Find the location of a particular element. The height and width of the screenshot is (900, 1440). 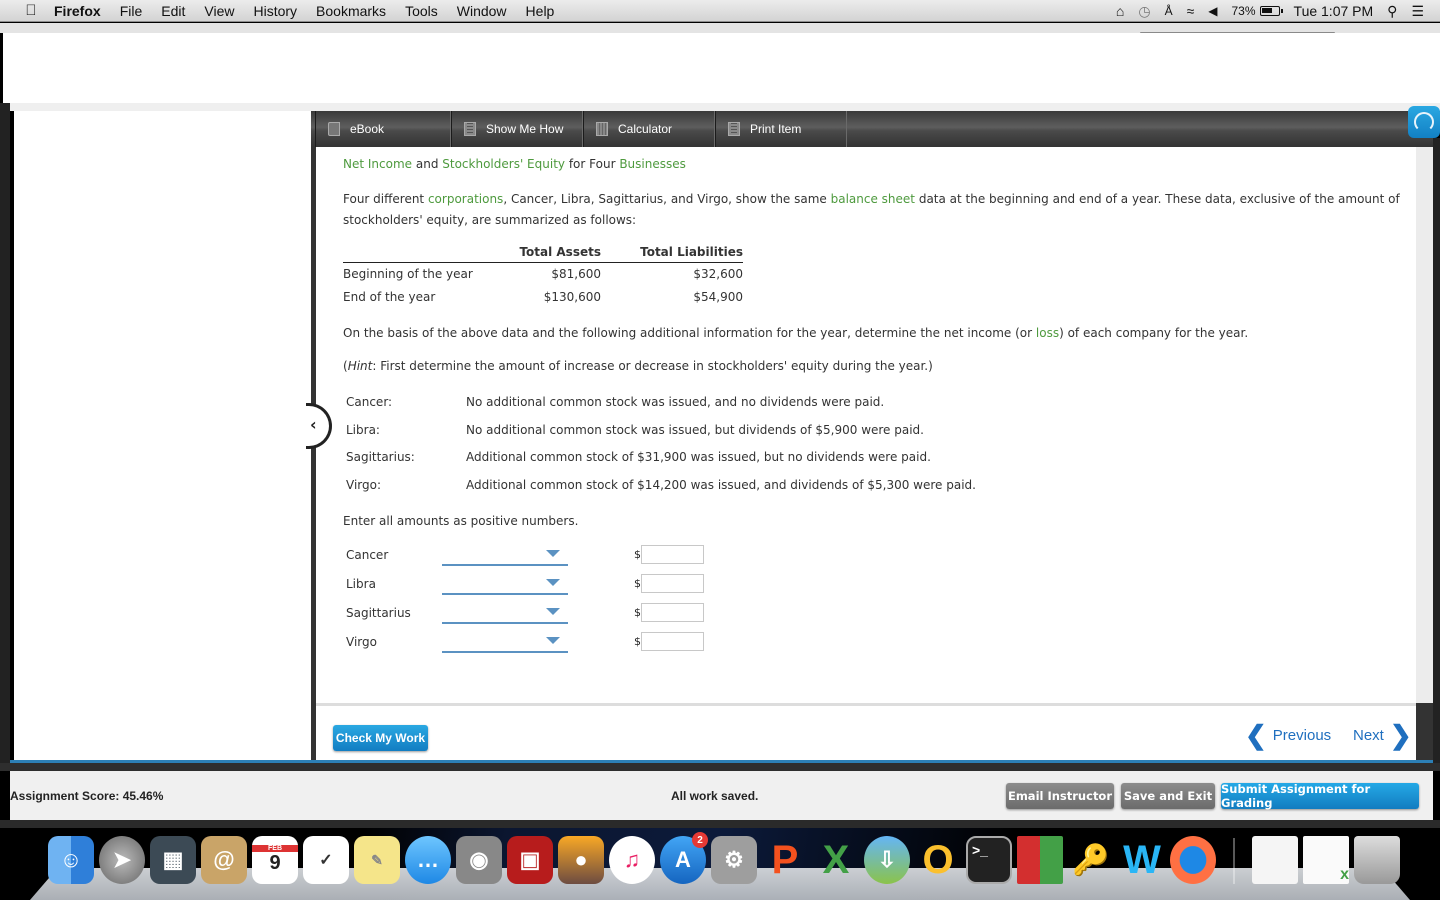

document-stack-icon is located at coordinates (1275, 860).